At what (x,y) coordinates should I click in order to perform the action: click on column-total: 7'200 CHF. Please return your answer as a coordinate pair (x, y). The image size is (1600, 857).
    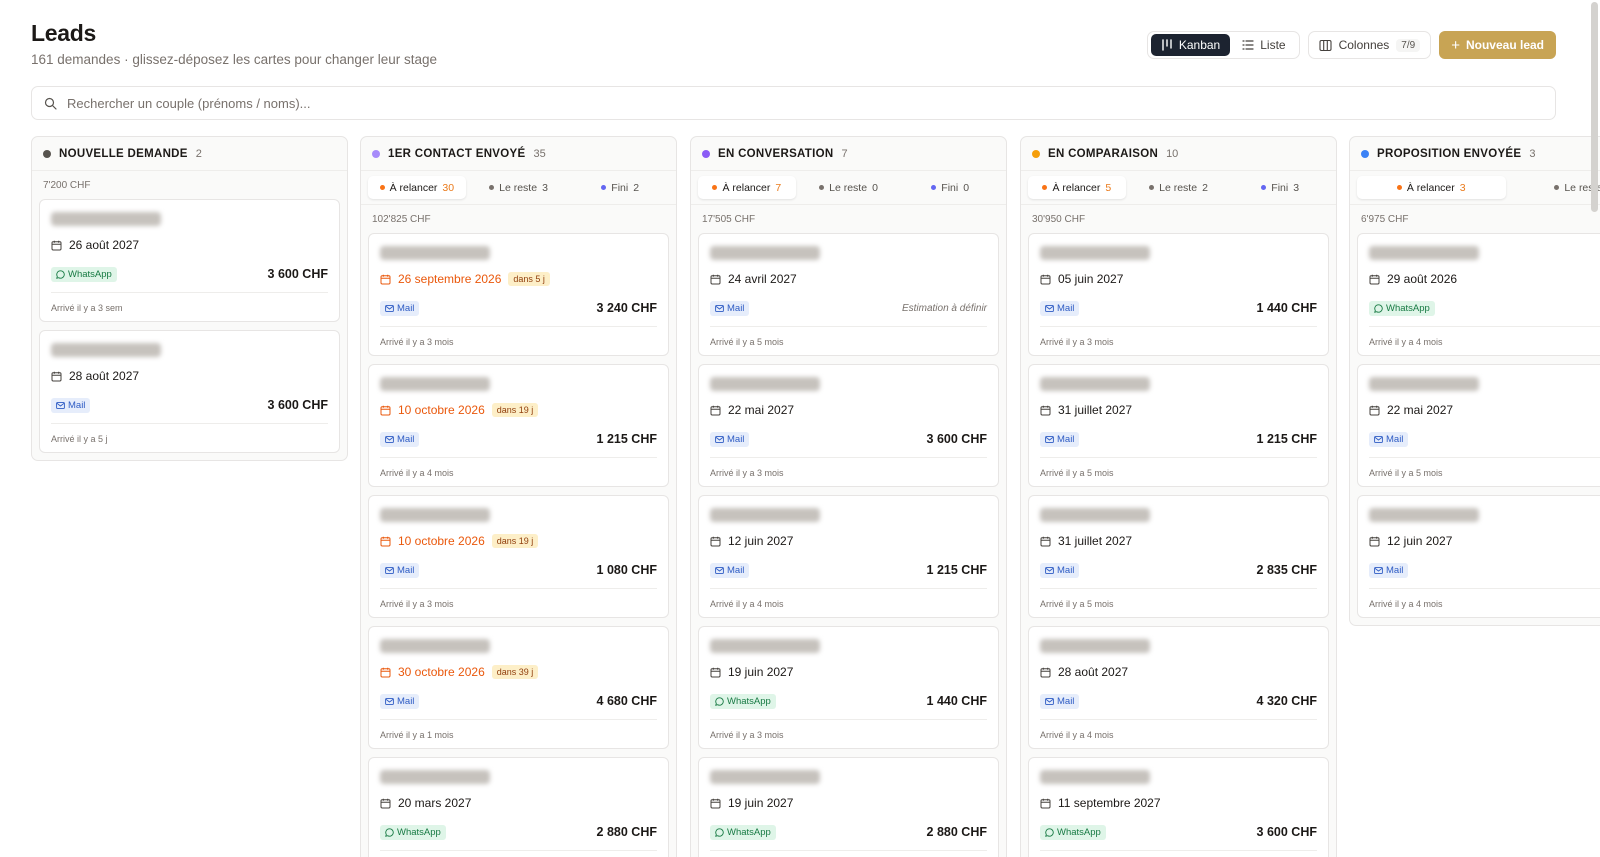
    Looking at the image, I should click on (67, 185).